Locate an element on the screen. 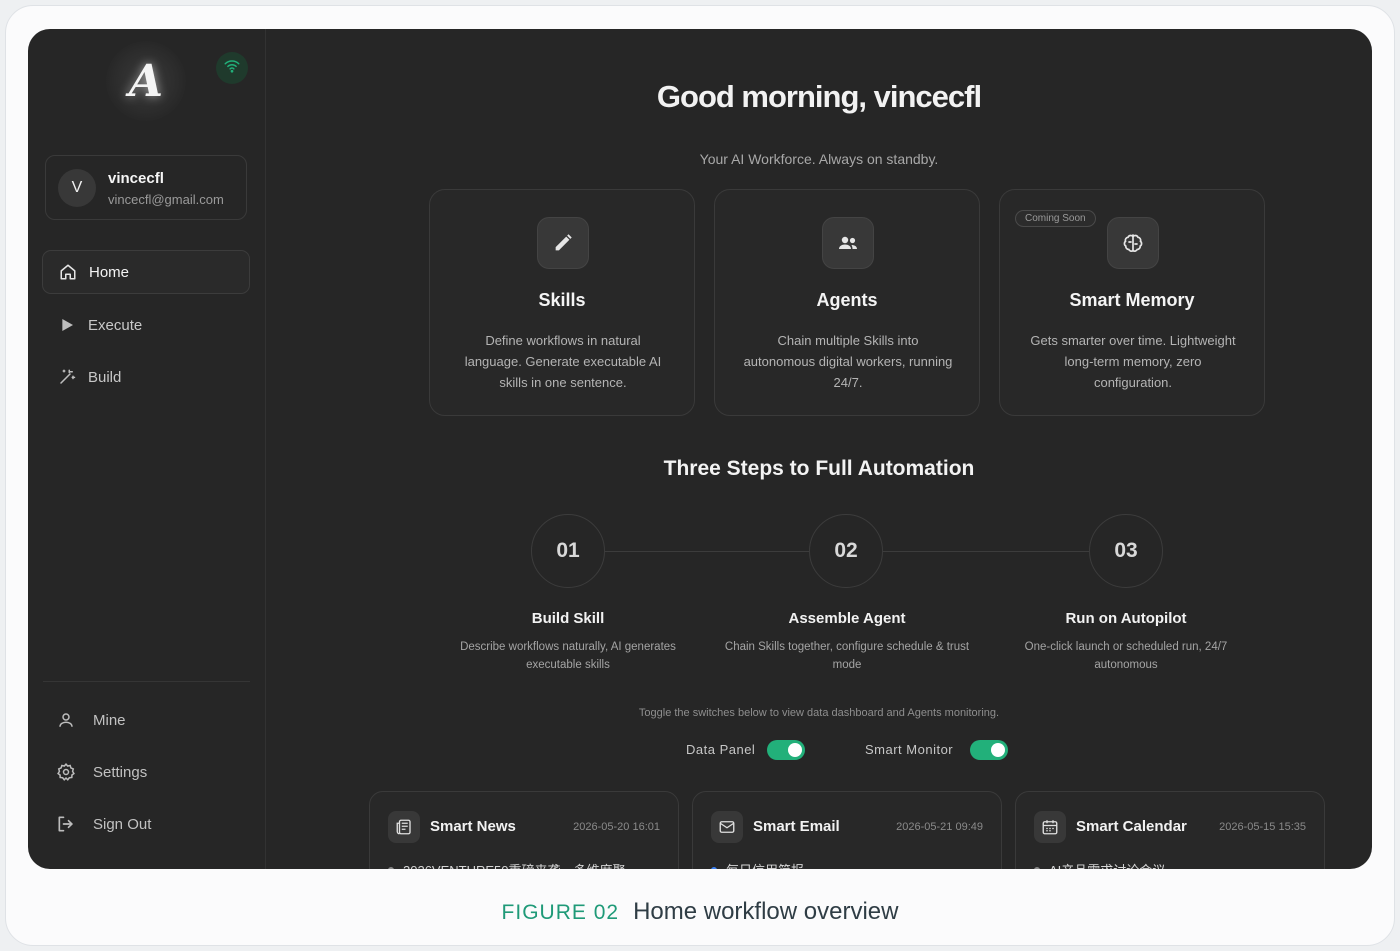 Image resolution: width=1400 pixels, height=951 pixels. step-number: 03 is located at coordinates (1126, 551).